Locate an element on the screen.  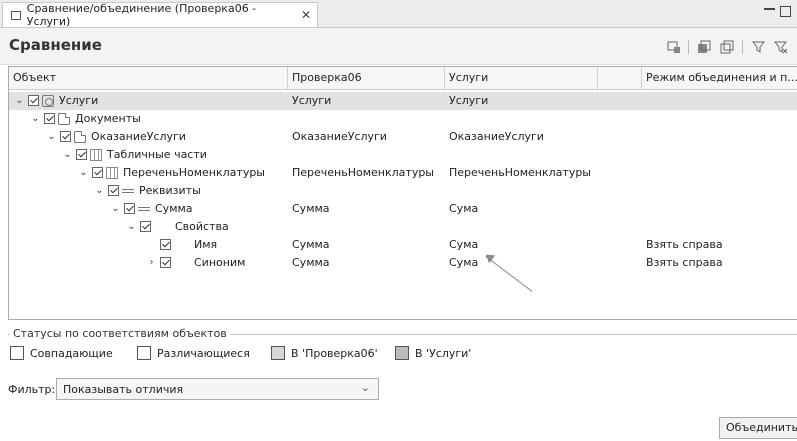
tree-row: ⌄ Сумма Сумма Сума is located at coordinates (403, 209).